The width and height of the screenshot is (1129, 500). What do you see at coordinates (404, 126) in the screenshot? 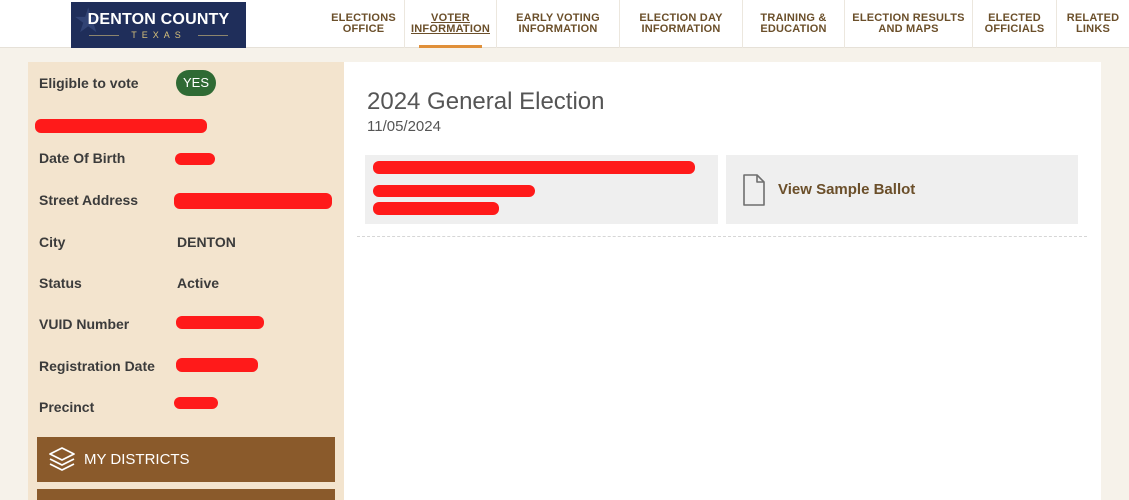
I see `election-date: 11/05/2024` at bounding box center [404, 126].